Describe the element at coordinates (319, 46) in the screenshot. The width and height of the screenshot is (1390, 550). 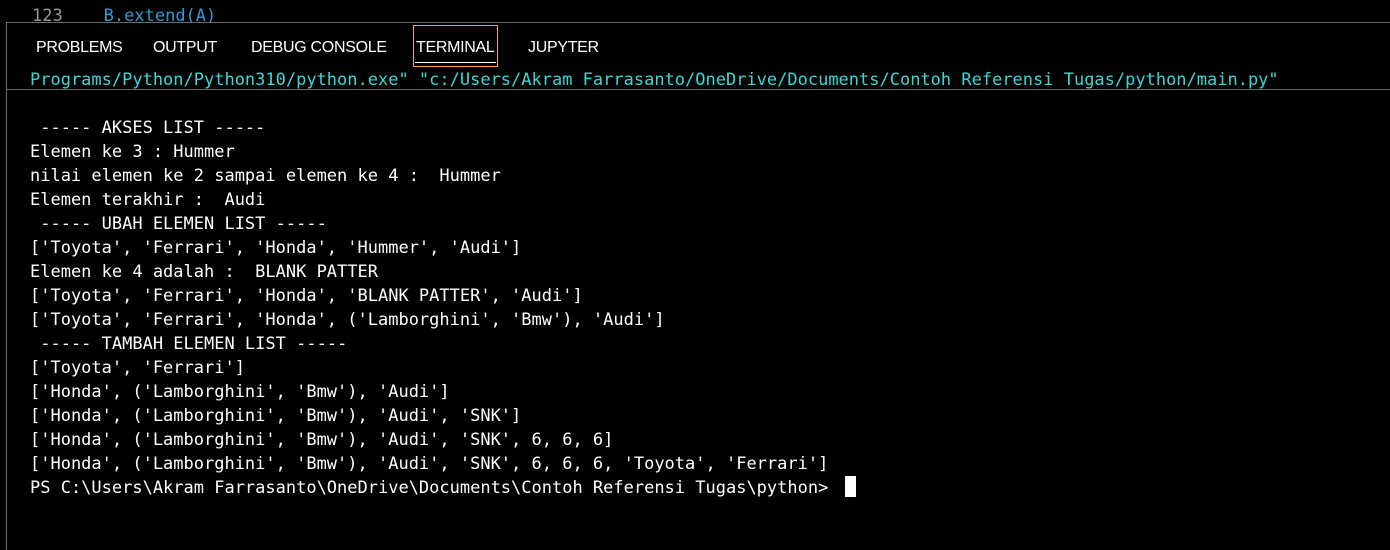
I see `tab-debug-console: DEBUG CONSOLE` at that location.